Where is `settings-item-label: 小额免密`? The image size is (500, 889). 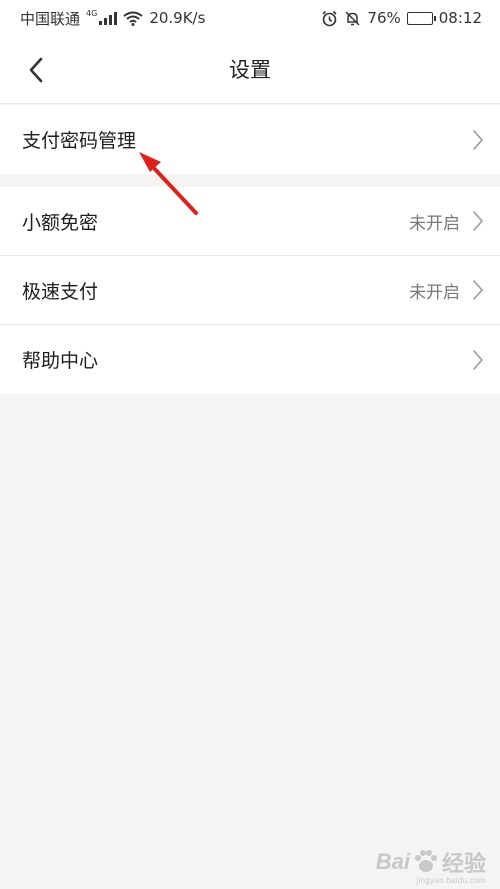 settings-item-label: 小额免密 is located at coordinates (60, 222).